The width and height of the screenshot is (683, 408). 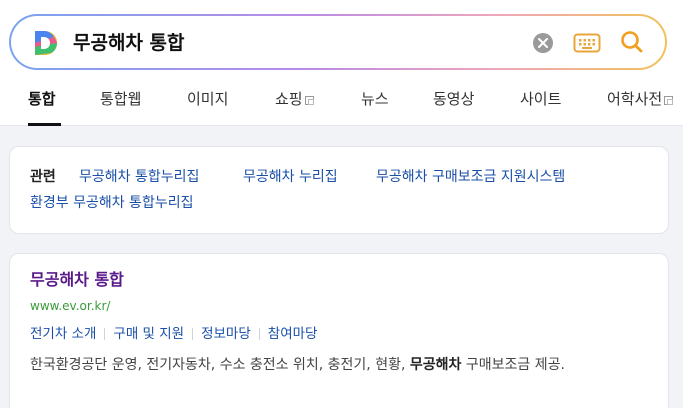 I want to click on snippet-text: 한국환경공단 운영, 전기자동차, 수소 충전소 위치, 충전기, 현황,, so click(x=220, y=365).